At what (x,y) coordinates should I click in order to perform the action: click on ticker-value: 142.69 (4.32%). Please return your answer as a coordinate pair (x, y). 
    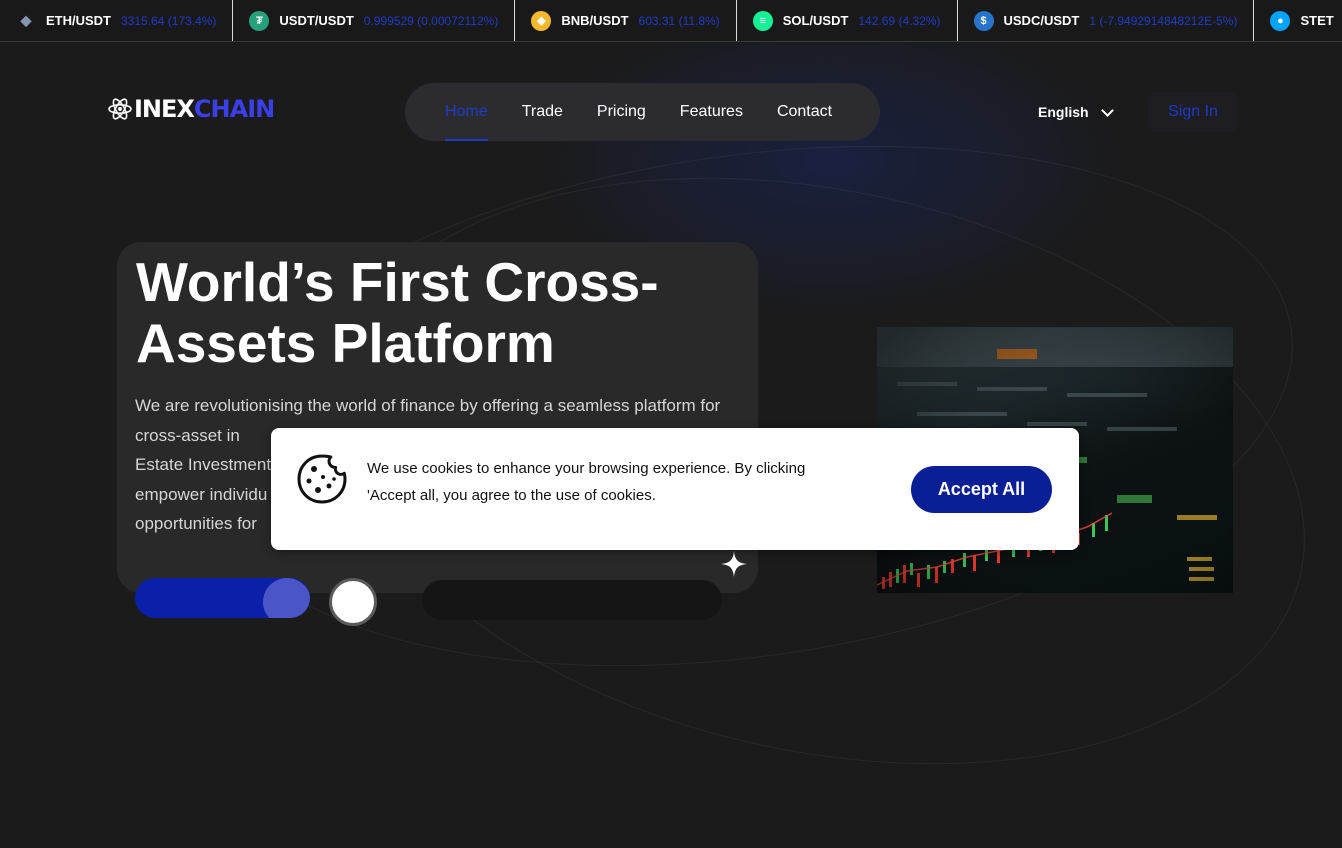
    Looking at the image, I should click on (899, 20).